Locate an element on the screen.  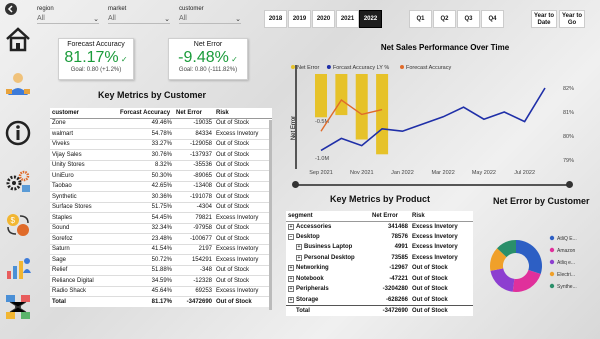
legend-marker is located at coordinates (328, 67).